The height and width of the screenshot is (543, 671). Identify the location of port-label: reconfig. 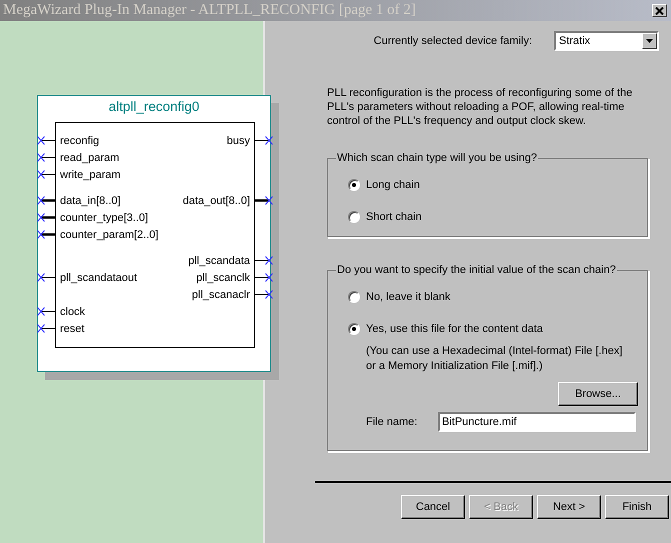
(79, 140).